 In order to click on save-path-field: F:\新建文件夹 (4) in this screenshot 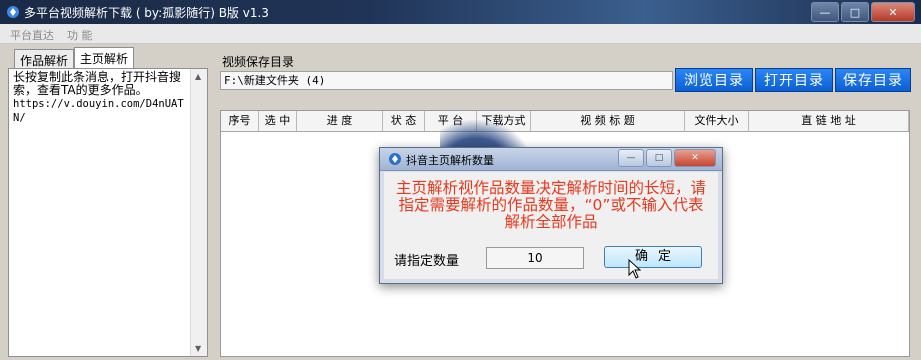, I will do `click(446, 80)`.